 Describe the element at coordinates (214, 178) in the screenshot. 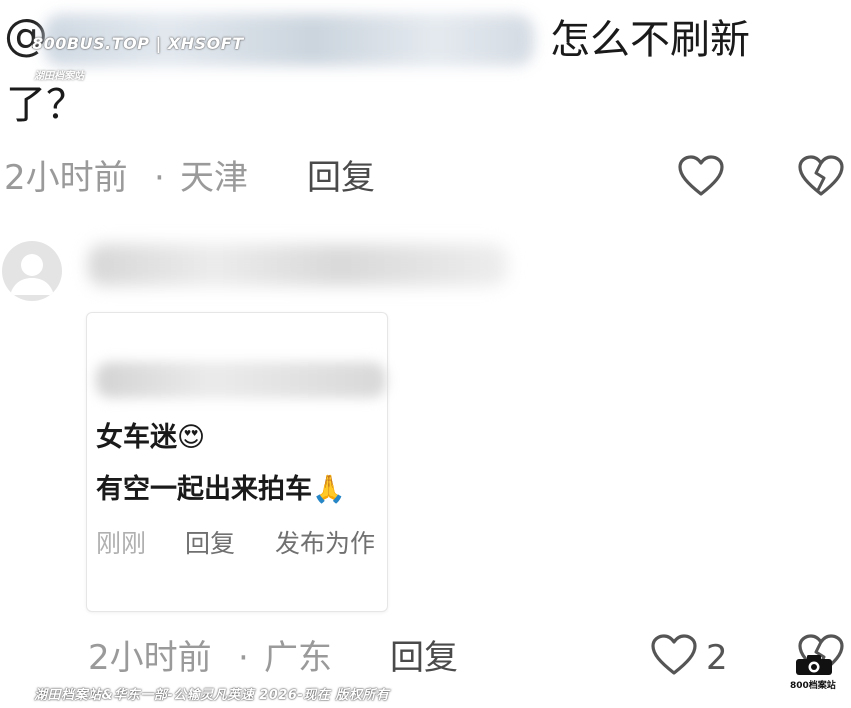

I see `comment-location: 天津` at that location.